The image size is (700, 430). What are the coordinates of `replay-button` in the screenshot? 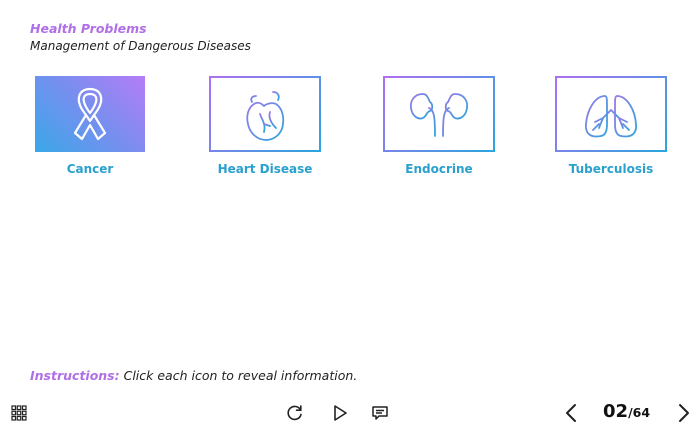 It's located at (295, 413).